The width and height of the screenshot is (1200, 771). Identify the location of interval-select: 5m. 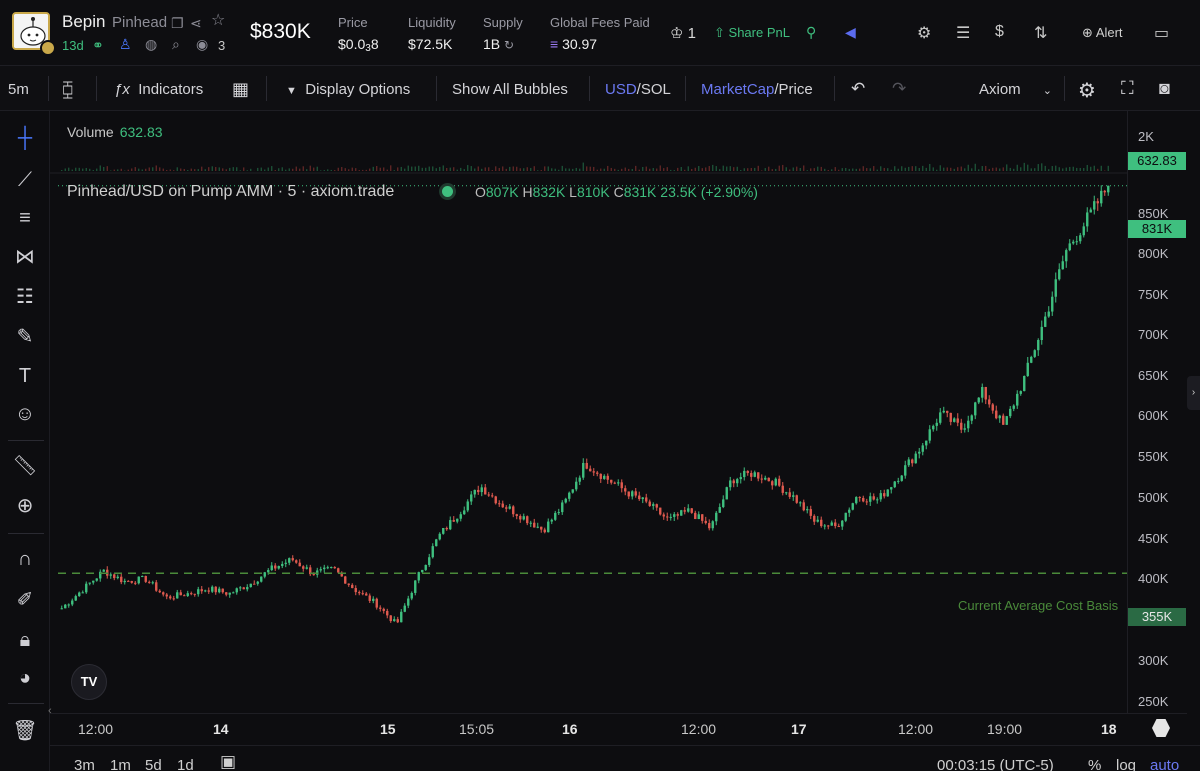
(18, 89).